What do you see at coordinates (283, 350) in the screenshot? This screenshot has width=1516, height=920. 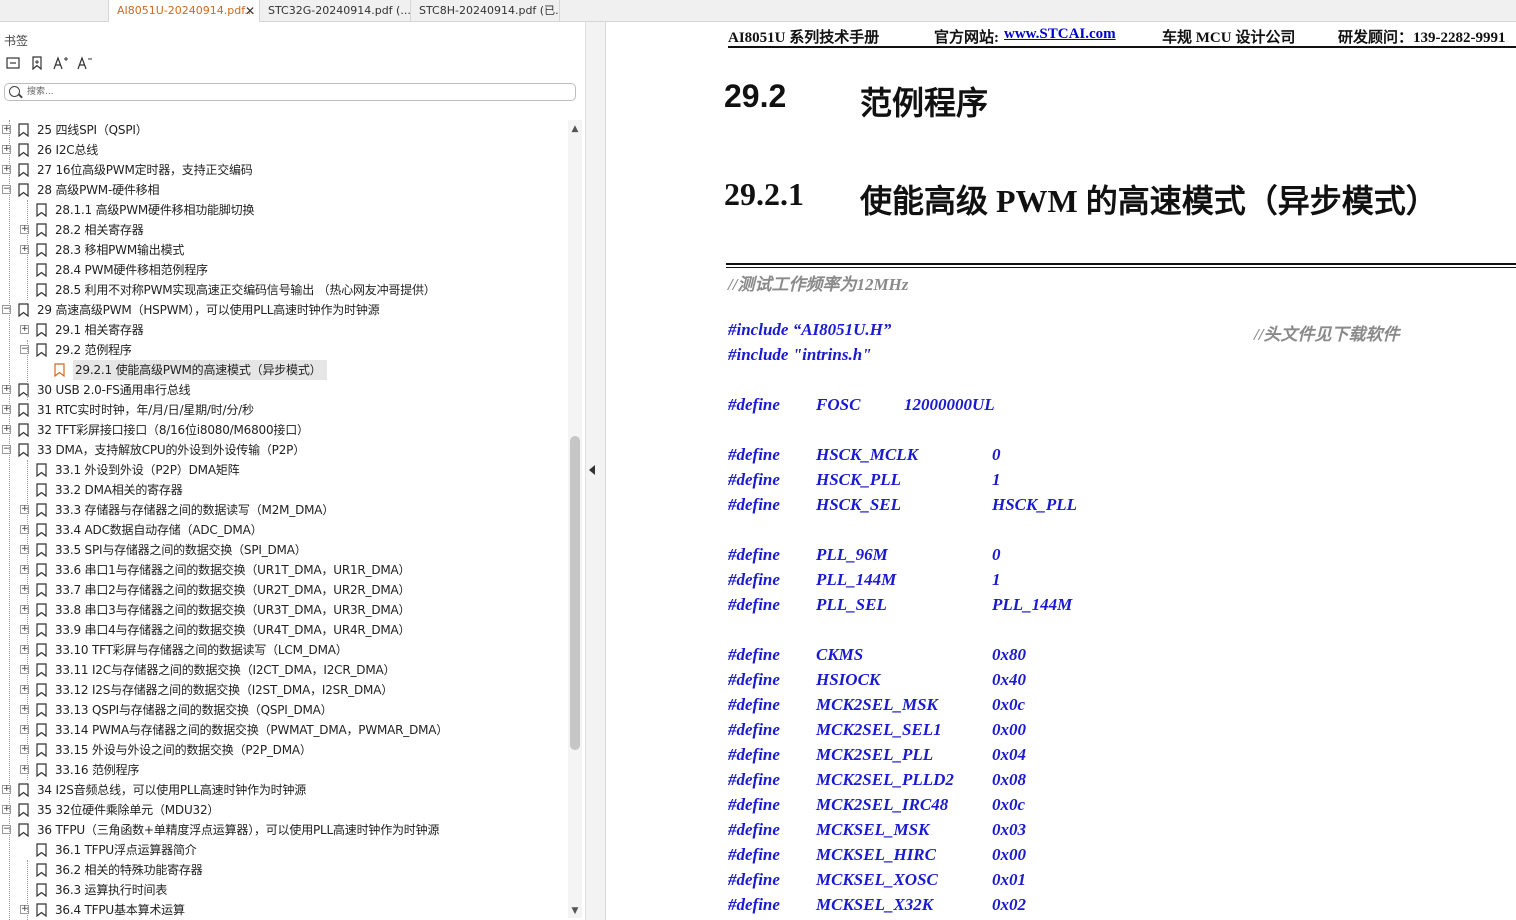 I see `bookmark-item: −29.2 范例程序` at bounding box center [283, 350].